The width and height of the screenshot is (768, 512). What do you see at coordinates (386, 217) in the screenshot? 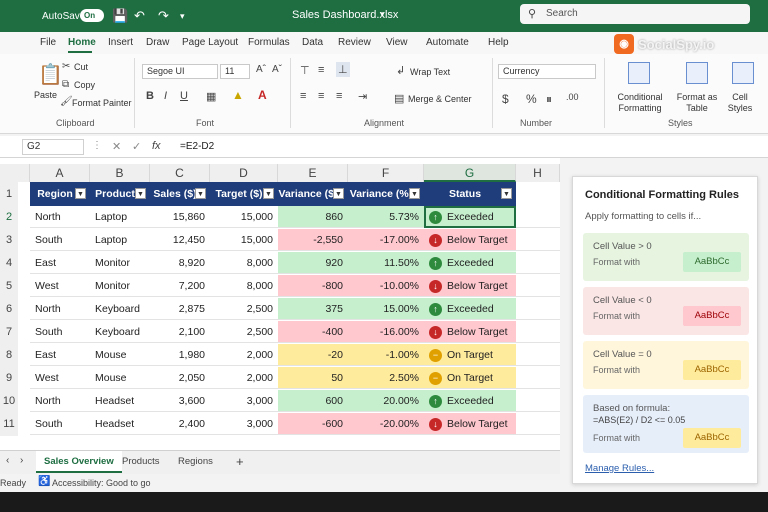
I see `cell-f2: 5.73%` at bounding box center [386, 217].